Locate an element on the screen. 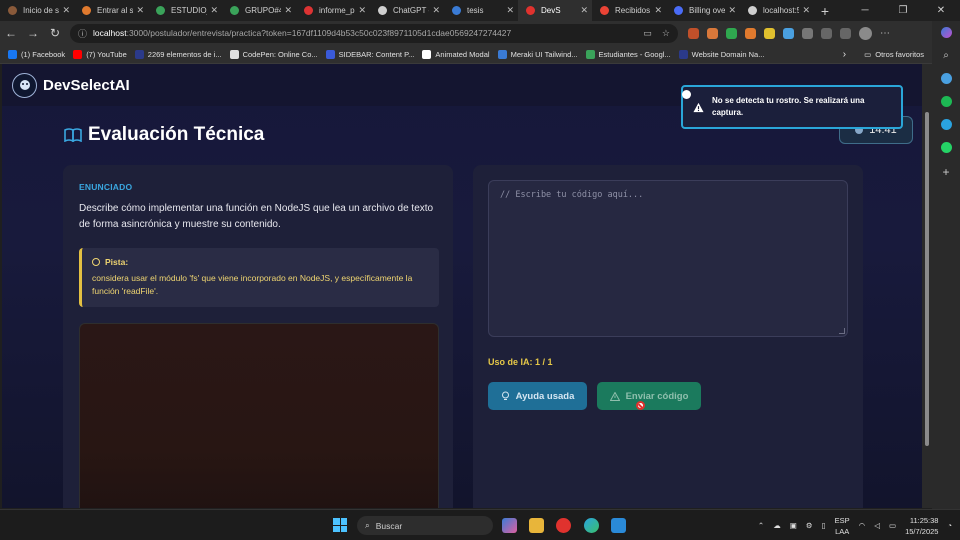 Image resolution: width=960 pixels, height=540 pixels. page-scrollbar is located at coordinates (927, 286).